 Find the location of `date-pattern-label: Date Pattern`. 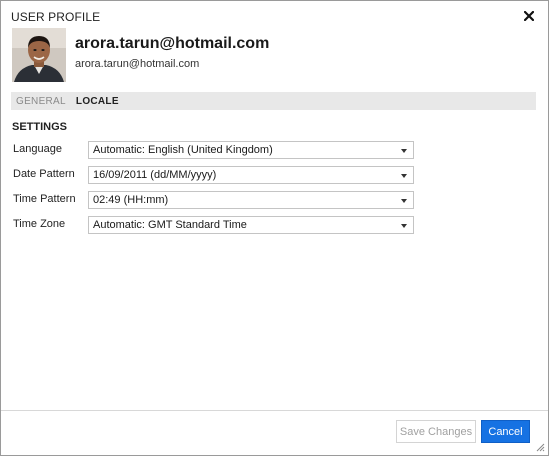

date-pattern-label: Date Pattern is located at coordinates (44, 174).